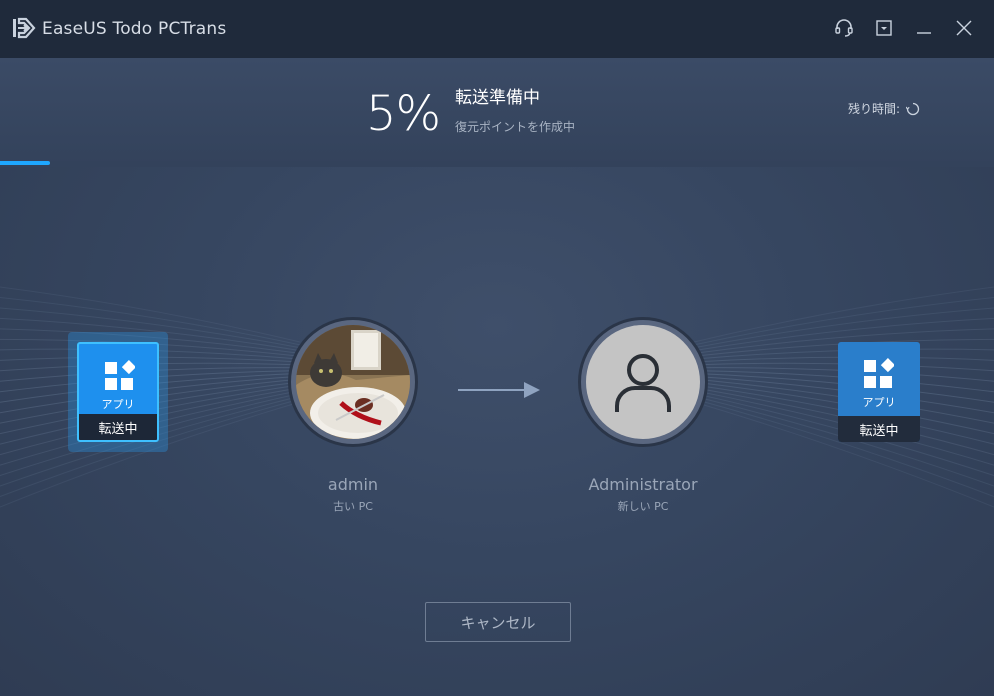 The image size is (994, 696). Describe the element at coordinates (879, 392) in the screenshot. I see `app-tile-target: アプリ 転送中` at that location.